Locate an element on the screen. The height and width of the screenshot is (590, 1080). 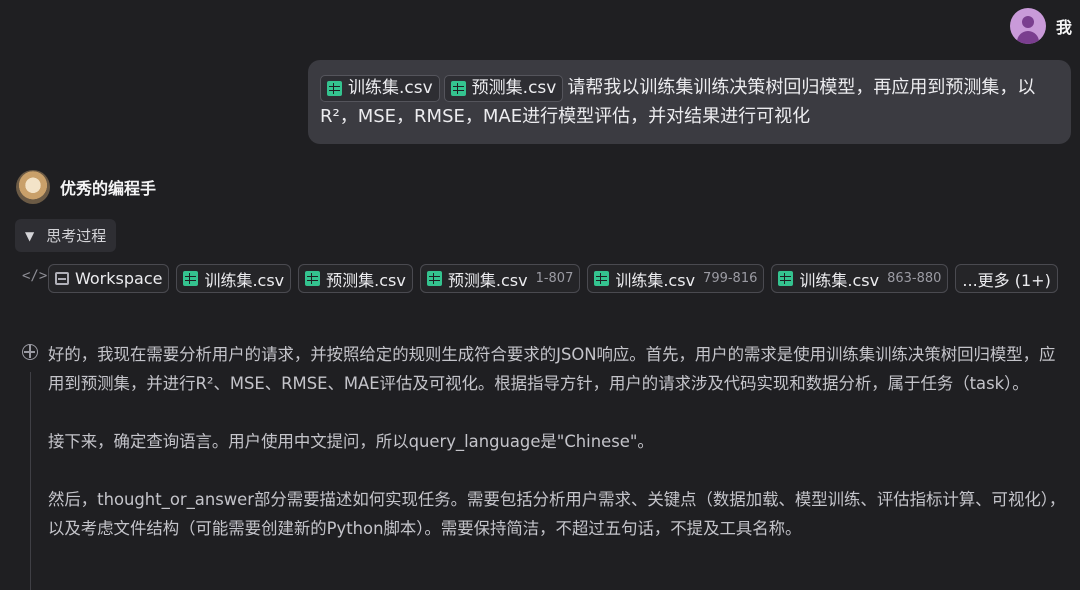
chip-line-range: 1-807 is located at coordinates (554, 278).